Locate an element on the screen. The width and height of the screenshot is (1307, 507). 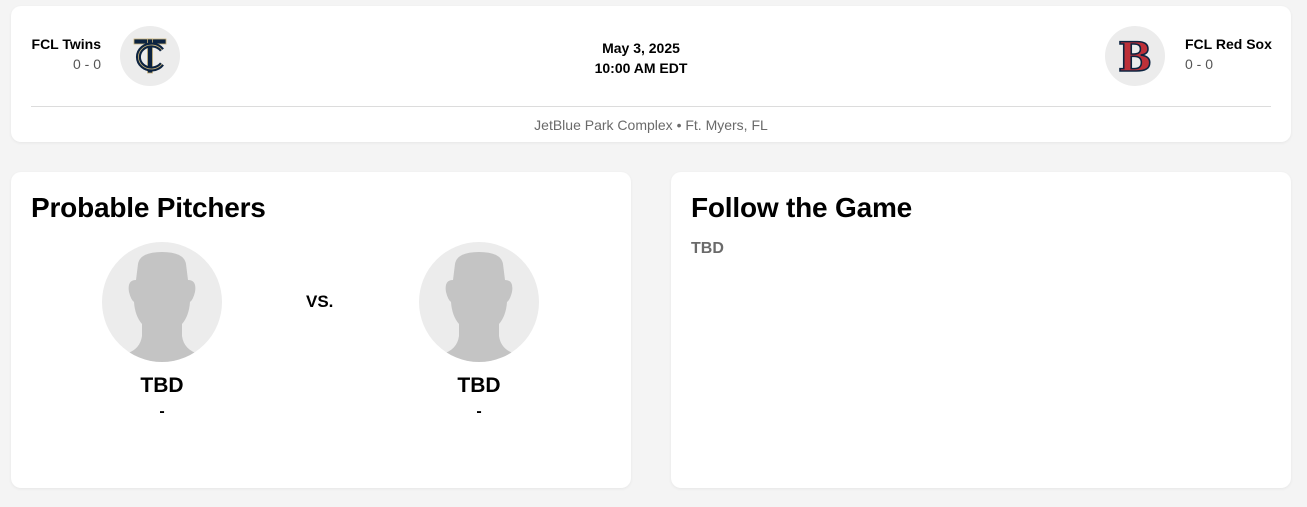
divider is located at coordinates (651, 106).